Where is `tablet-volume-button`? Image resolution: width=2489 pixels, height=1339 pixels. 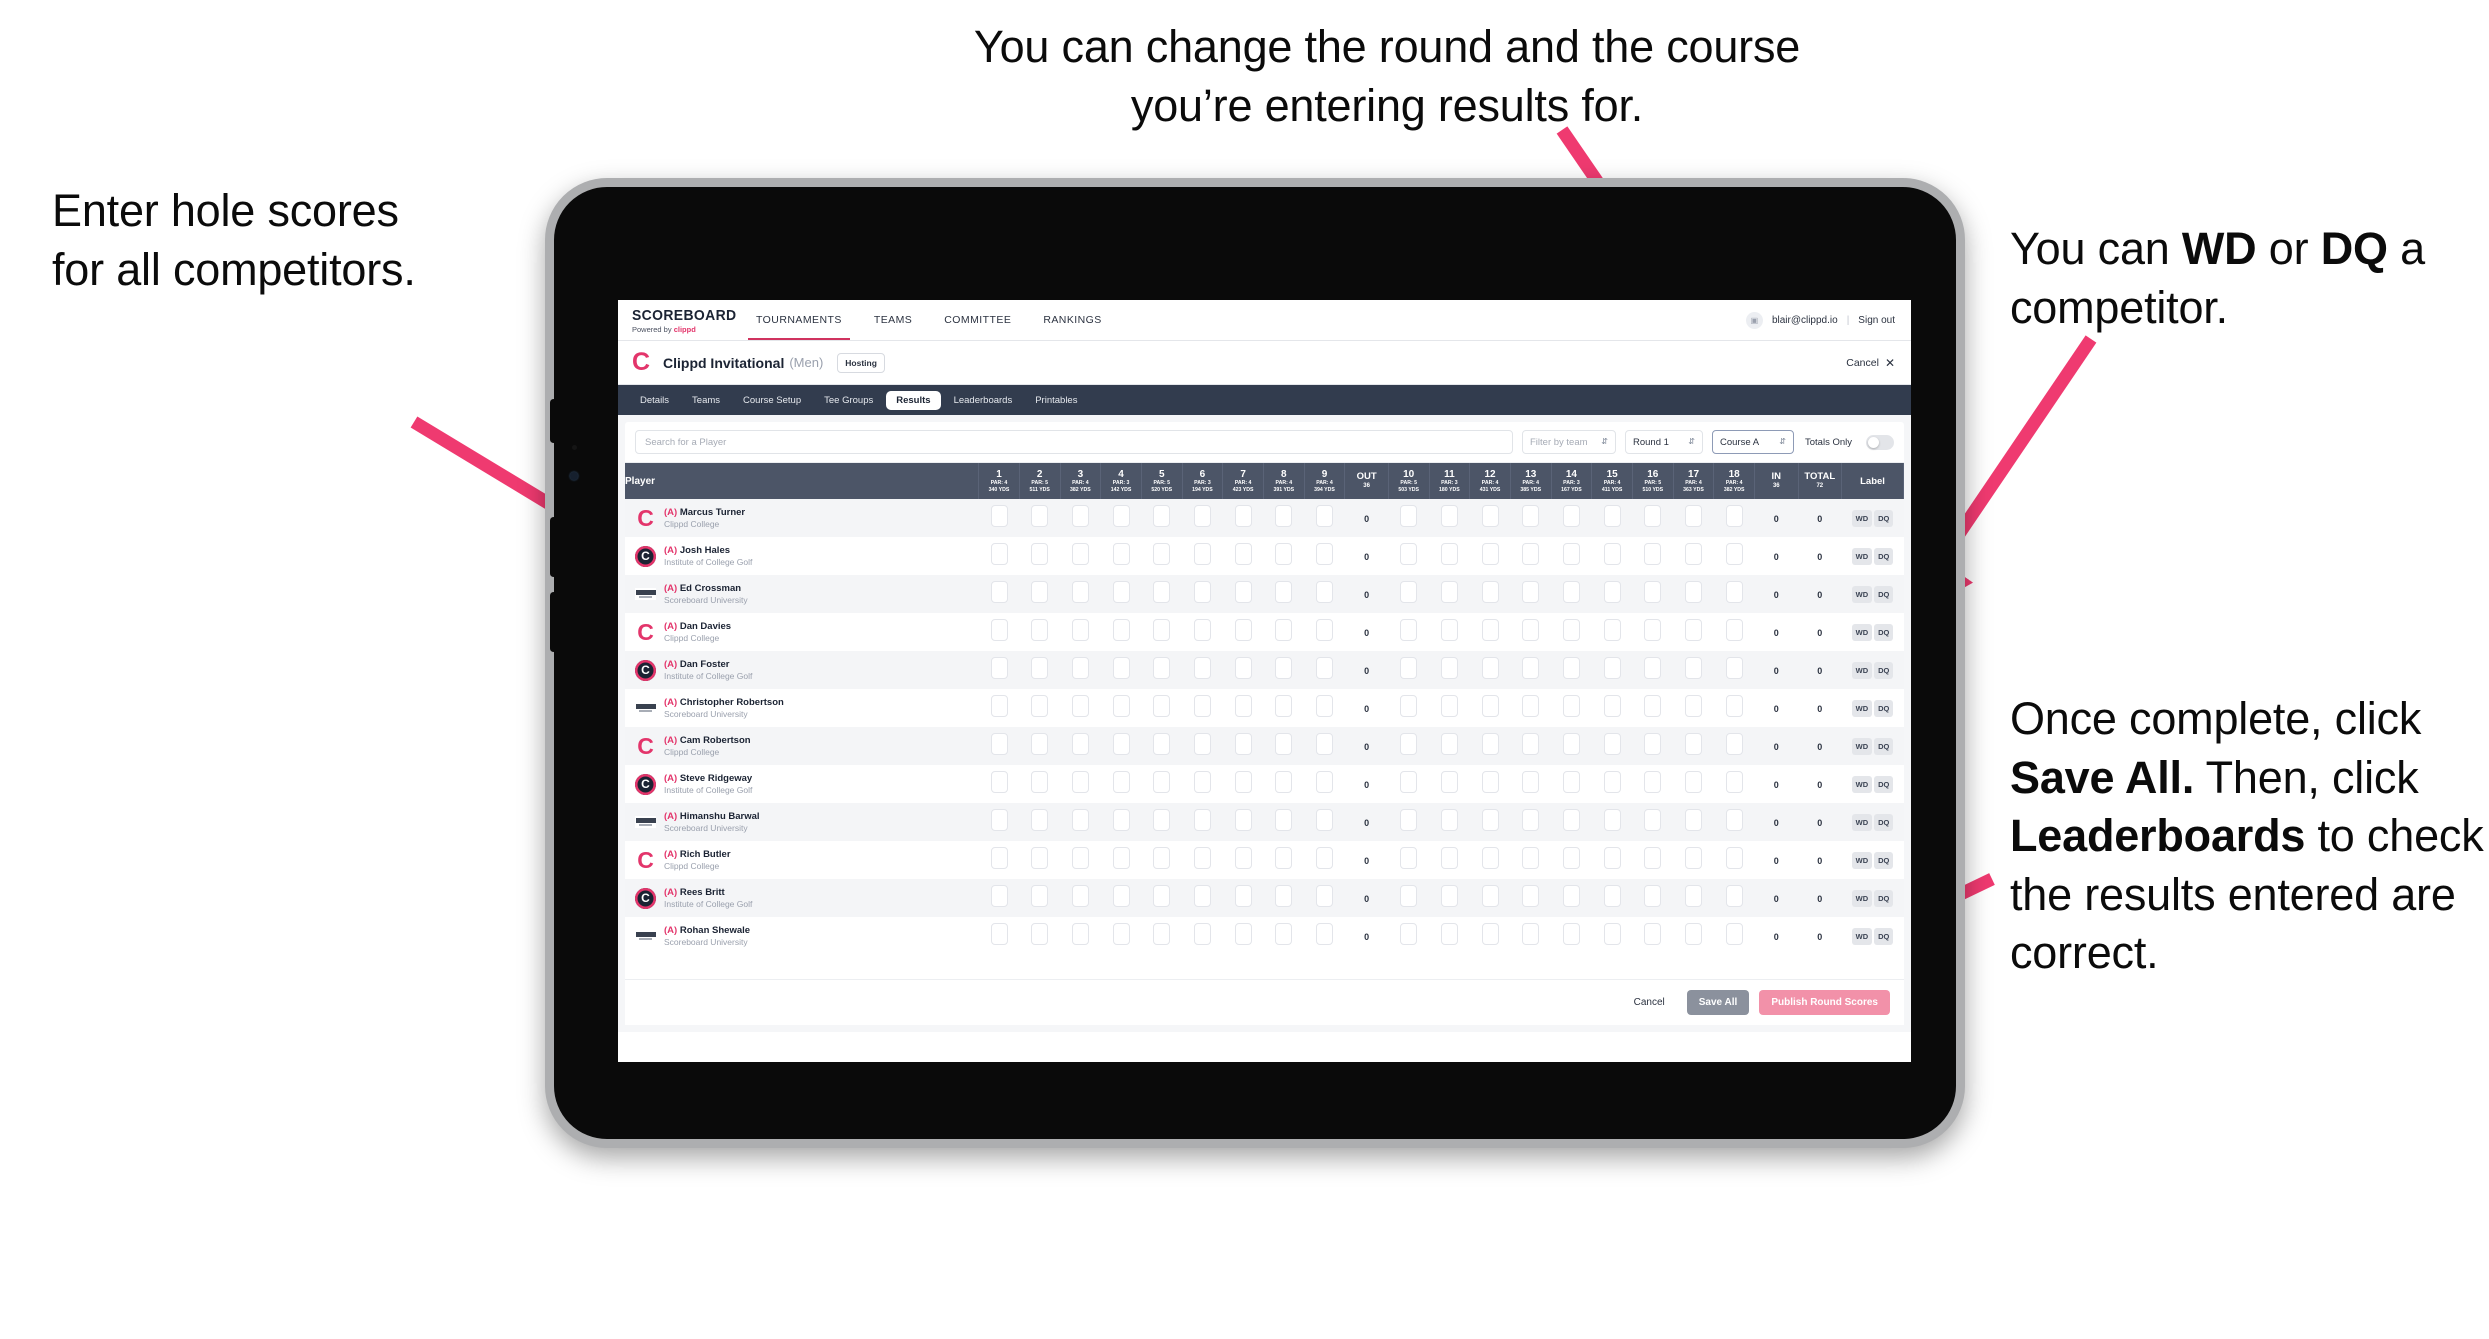
tablet-volume-button is located at coordinates (553, 421).